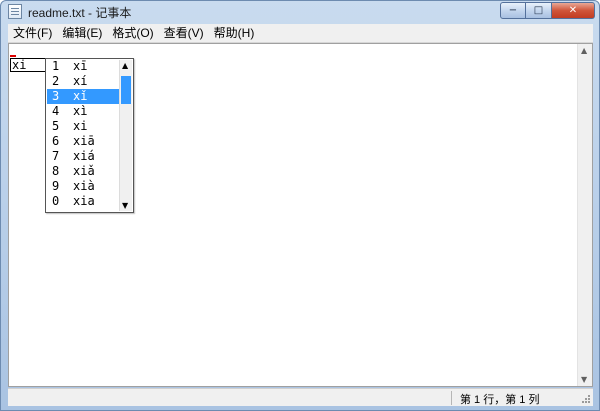  I want to click on ime-candidate-selected: 3 xǐ, so click(83, 96).